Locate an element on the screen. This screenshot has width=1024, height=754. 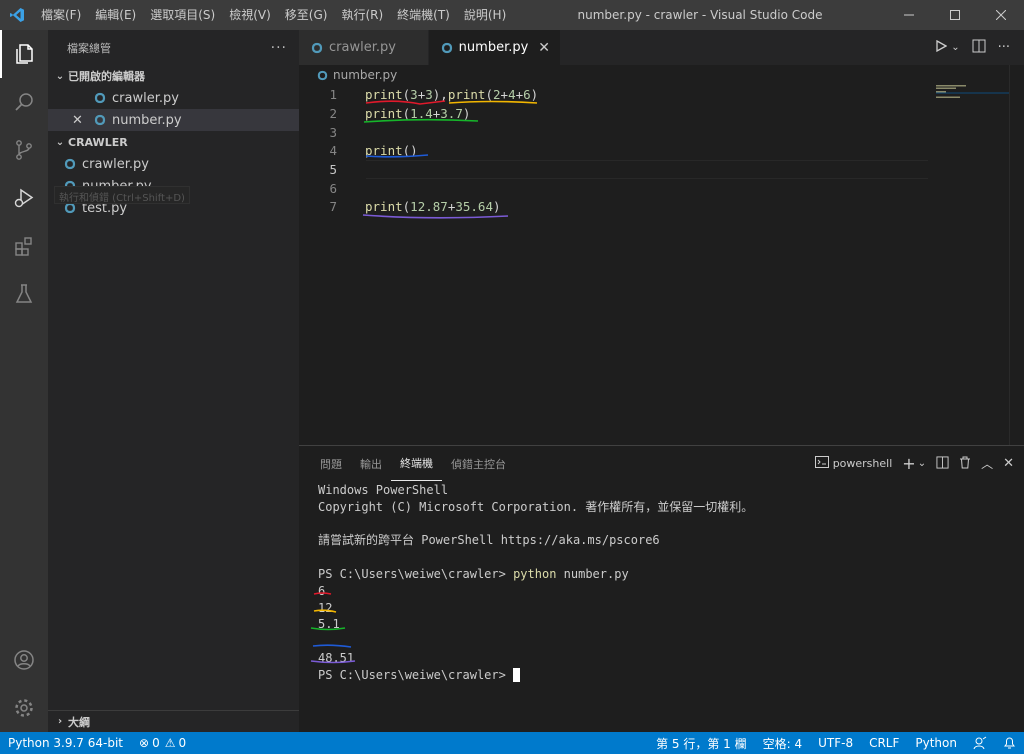
menu-help: 說明(H) is located at coordinates (485, 15).